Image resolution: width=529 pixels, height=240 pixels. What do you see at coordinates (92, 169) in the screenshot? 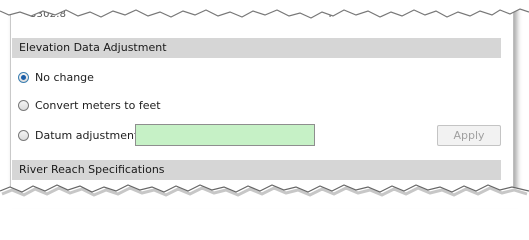
I see `river-reach-section-title: River Reach Specifications` at bounding box center [92, 169].